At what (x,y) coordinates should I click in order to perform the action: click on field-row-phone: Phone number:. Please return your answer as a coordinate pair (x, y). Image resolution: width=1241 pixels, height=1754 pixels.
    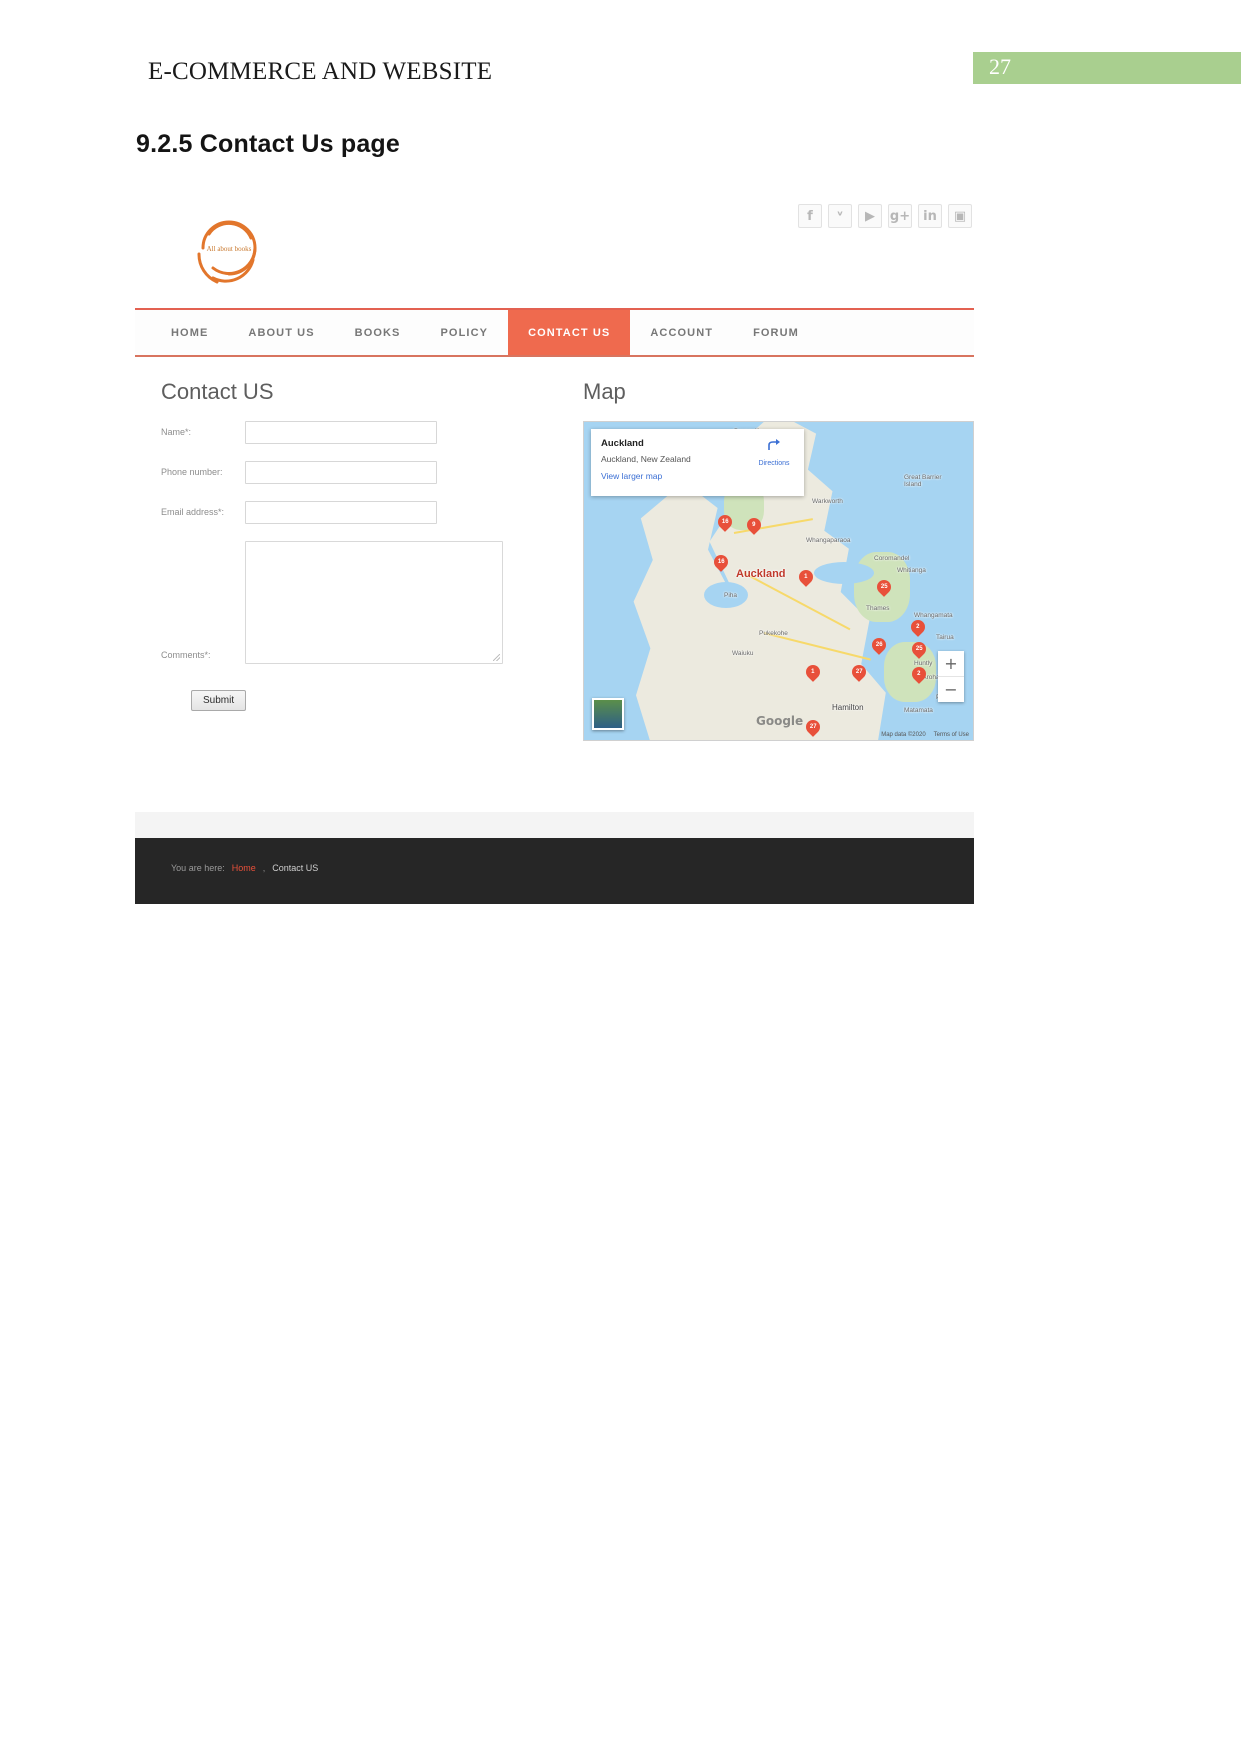
    Looking at the image, I should click on (367, 472).